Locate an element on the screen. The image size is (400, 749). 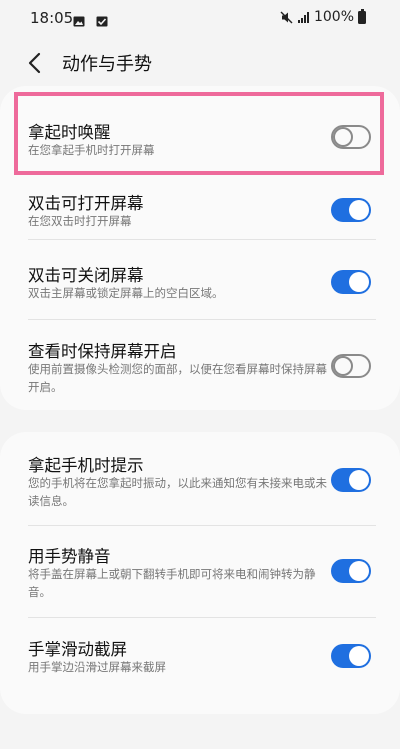
battery-icon is located at coordinates (362, 16).